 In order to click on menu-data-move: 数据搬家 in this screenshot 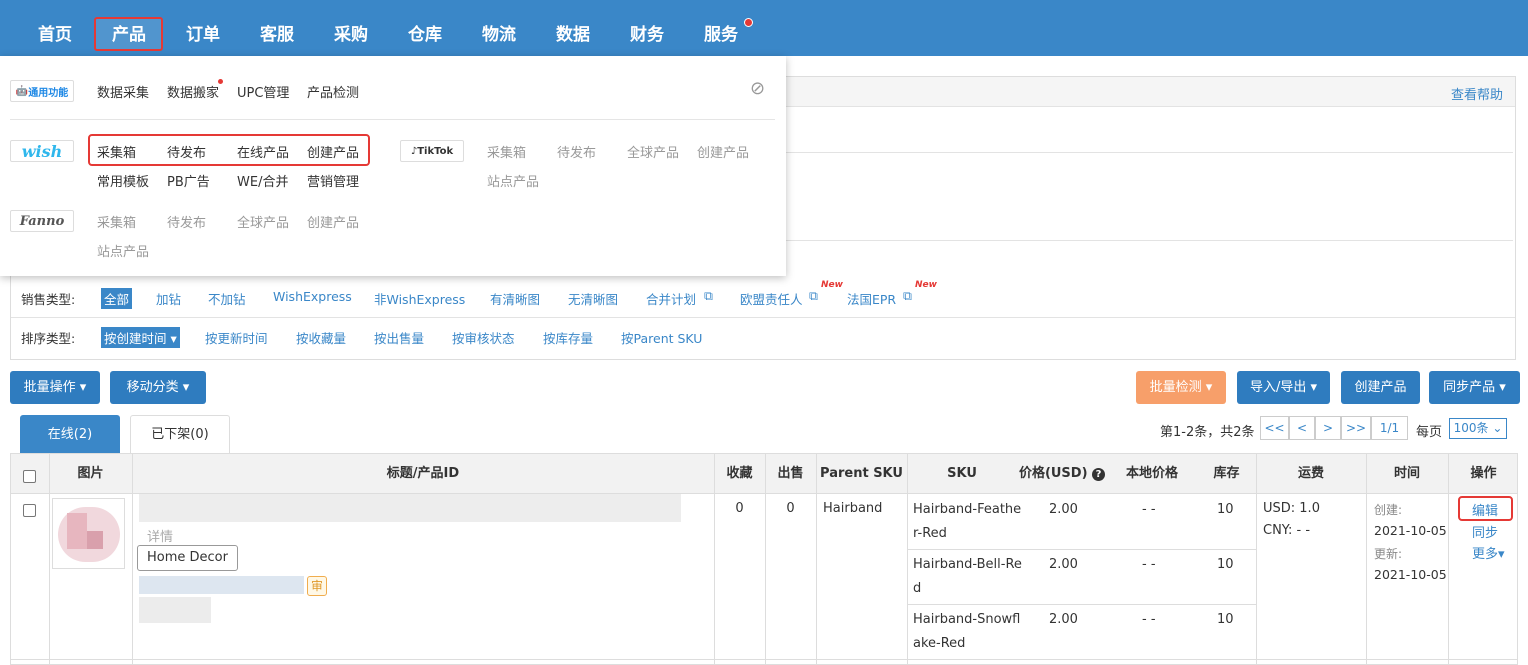, I will do `click(193, 91)`.